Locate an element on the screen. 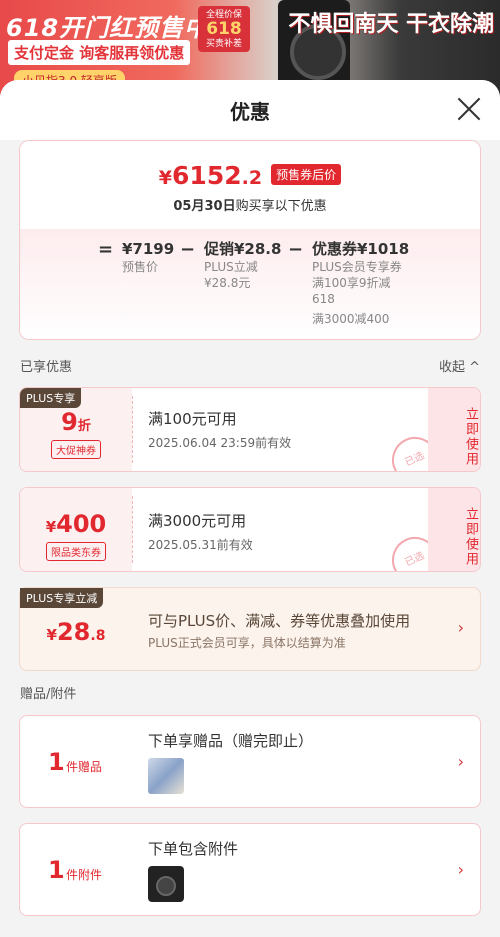  price-date: 05月30日购买享以下优惠 is located at coordinates (250, 206).